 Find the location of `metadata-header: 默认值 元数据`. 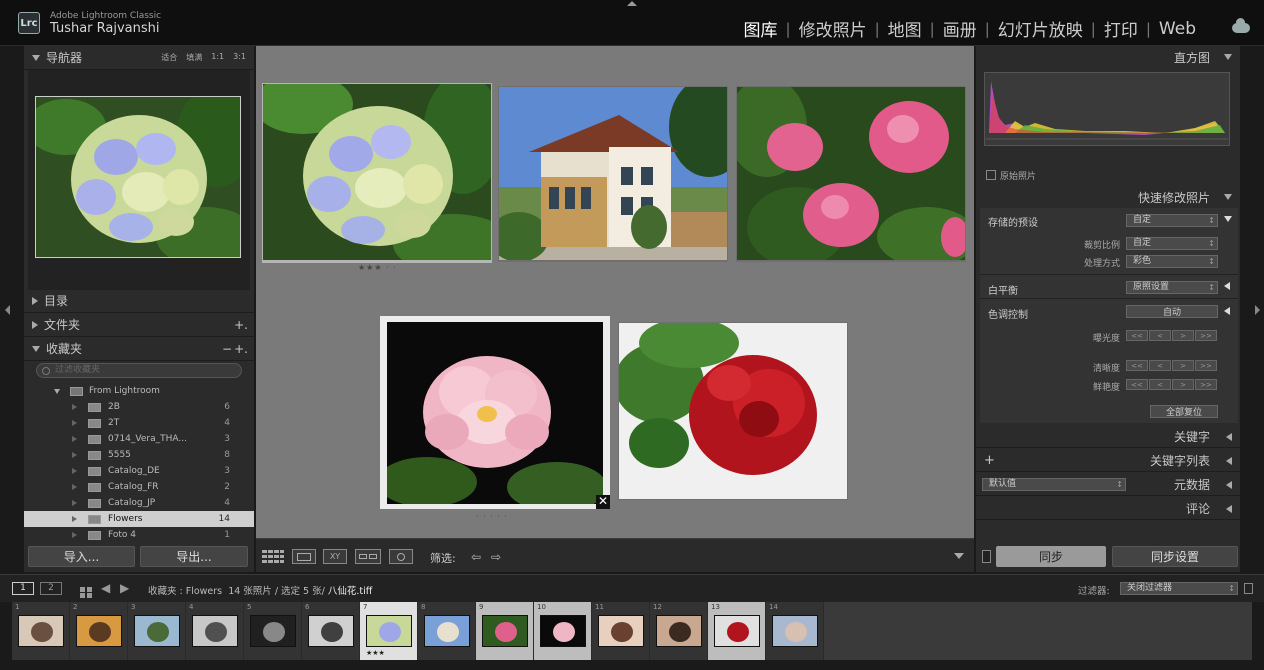

metadata-header: 默认值 元数据 is located at coordinates (1108, 485).